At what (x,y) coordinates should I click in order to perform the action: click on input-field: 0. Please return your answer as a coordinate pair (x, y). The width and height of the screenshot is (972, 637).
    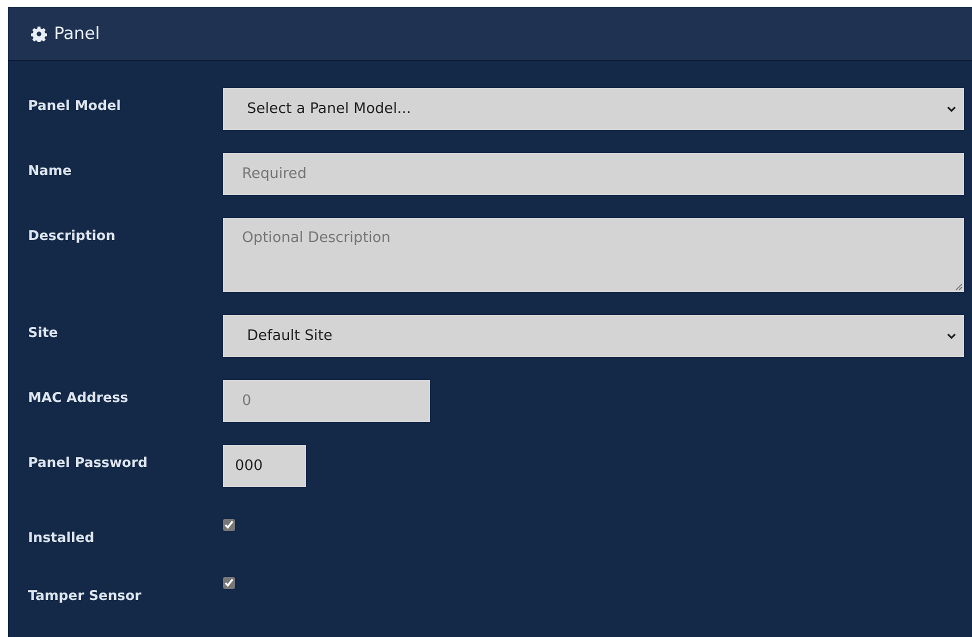
    Looking at the image, I should click on (326, 401).